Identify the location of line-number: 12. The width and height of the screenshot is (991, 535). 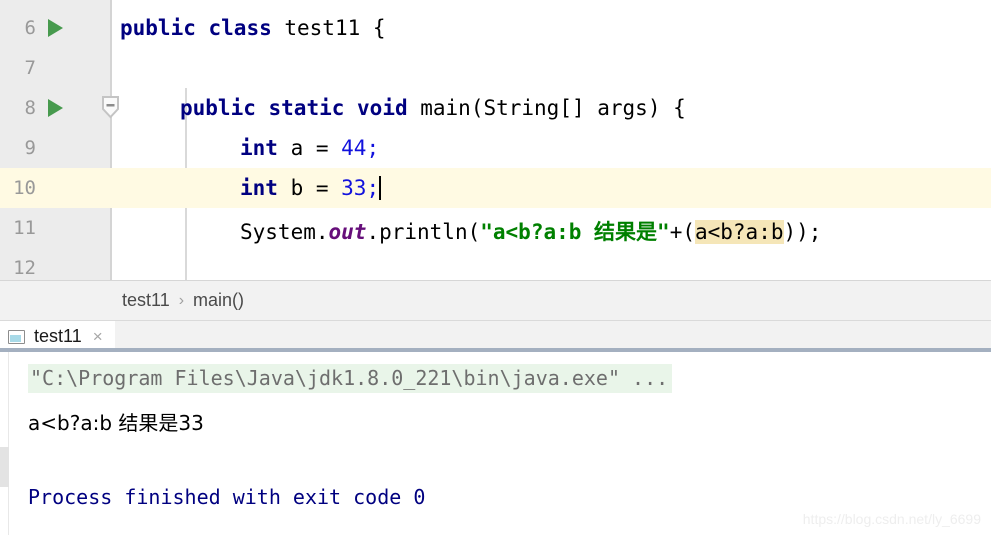
(24, 268).